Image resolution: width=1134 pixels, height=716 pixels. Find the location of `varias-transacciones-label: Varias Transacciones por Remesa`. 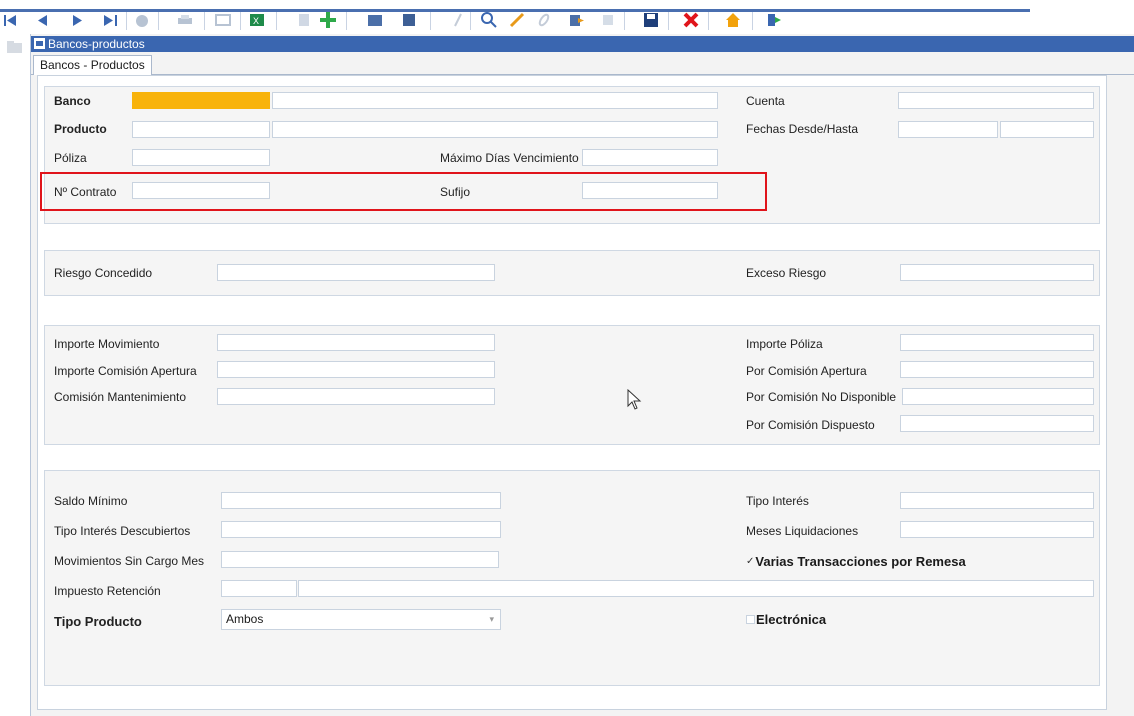

varias-transacciones-label: Varias Transacciones por Remesa is located at coordinates (860, 561).